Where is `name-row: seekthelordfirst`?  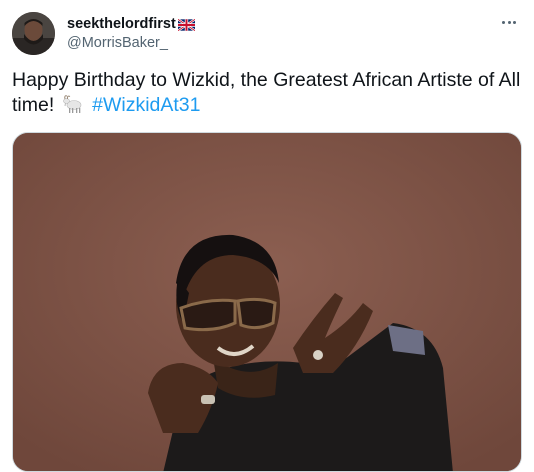
name-row: seekthelordfirst is located at coordinates (131, 23).